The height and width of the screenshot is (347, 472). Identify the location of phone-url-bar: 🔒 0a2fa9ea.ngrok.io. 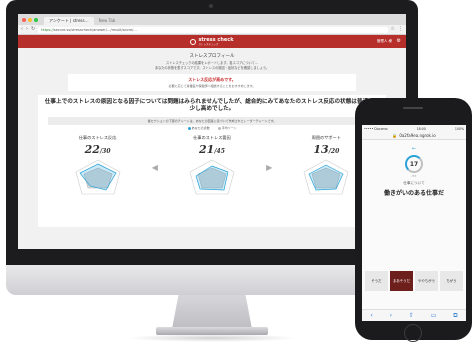
(414, 136).